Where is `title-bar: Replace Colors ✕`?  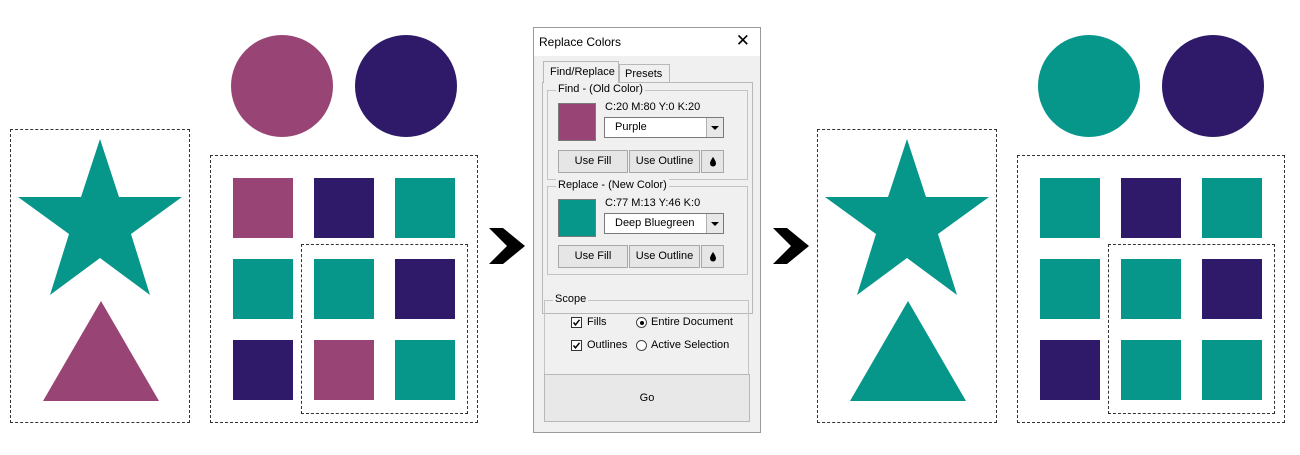
title-bar: Replace Colors ✕ is located at coordinates (647, 42).